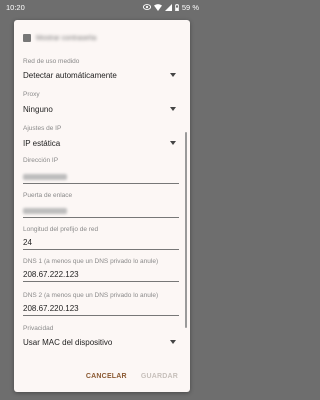 The height and width of the screenshot is (400, 320). Describe the element at coordinates (42, 128) in the screenshot. I see `ip-settings-label: Ajustes de IP` at that location.